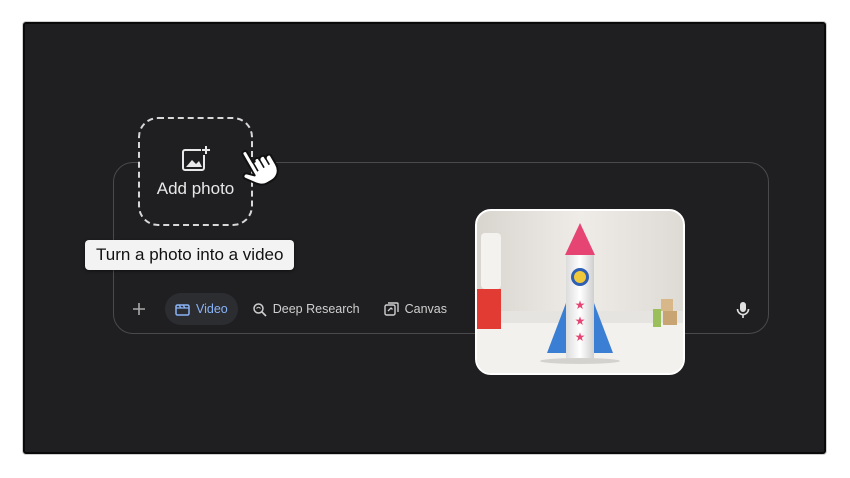 Image resolution: width=850 pixels, height=478 pixels. Describe the element at coordinates (195, 188) in the screenshot. I see `add-photo-label: Add photo` at that location.